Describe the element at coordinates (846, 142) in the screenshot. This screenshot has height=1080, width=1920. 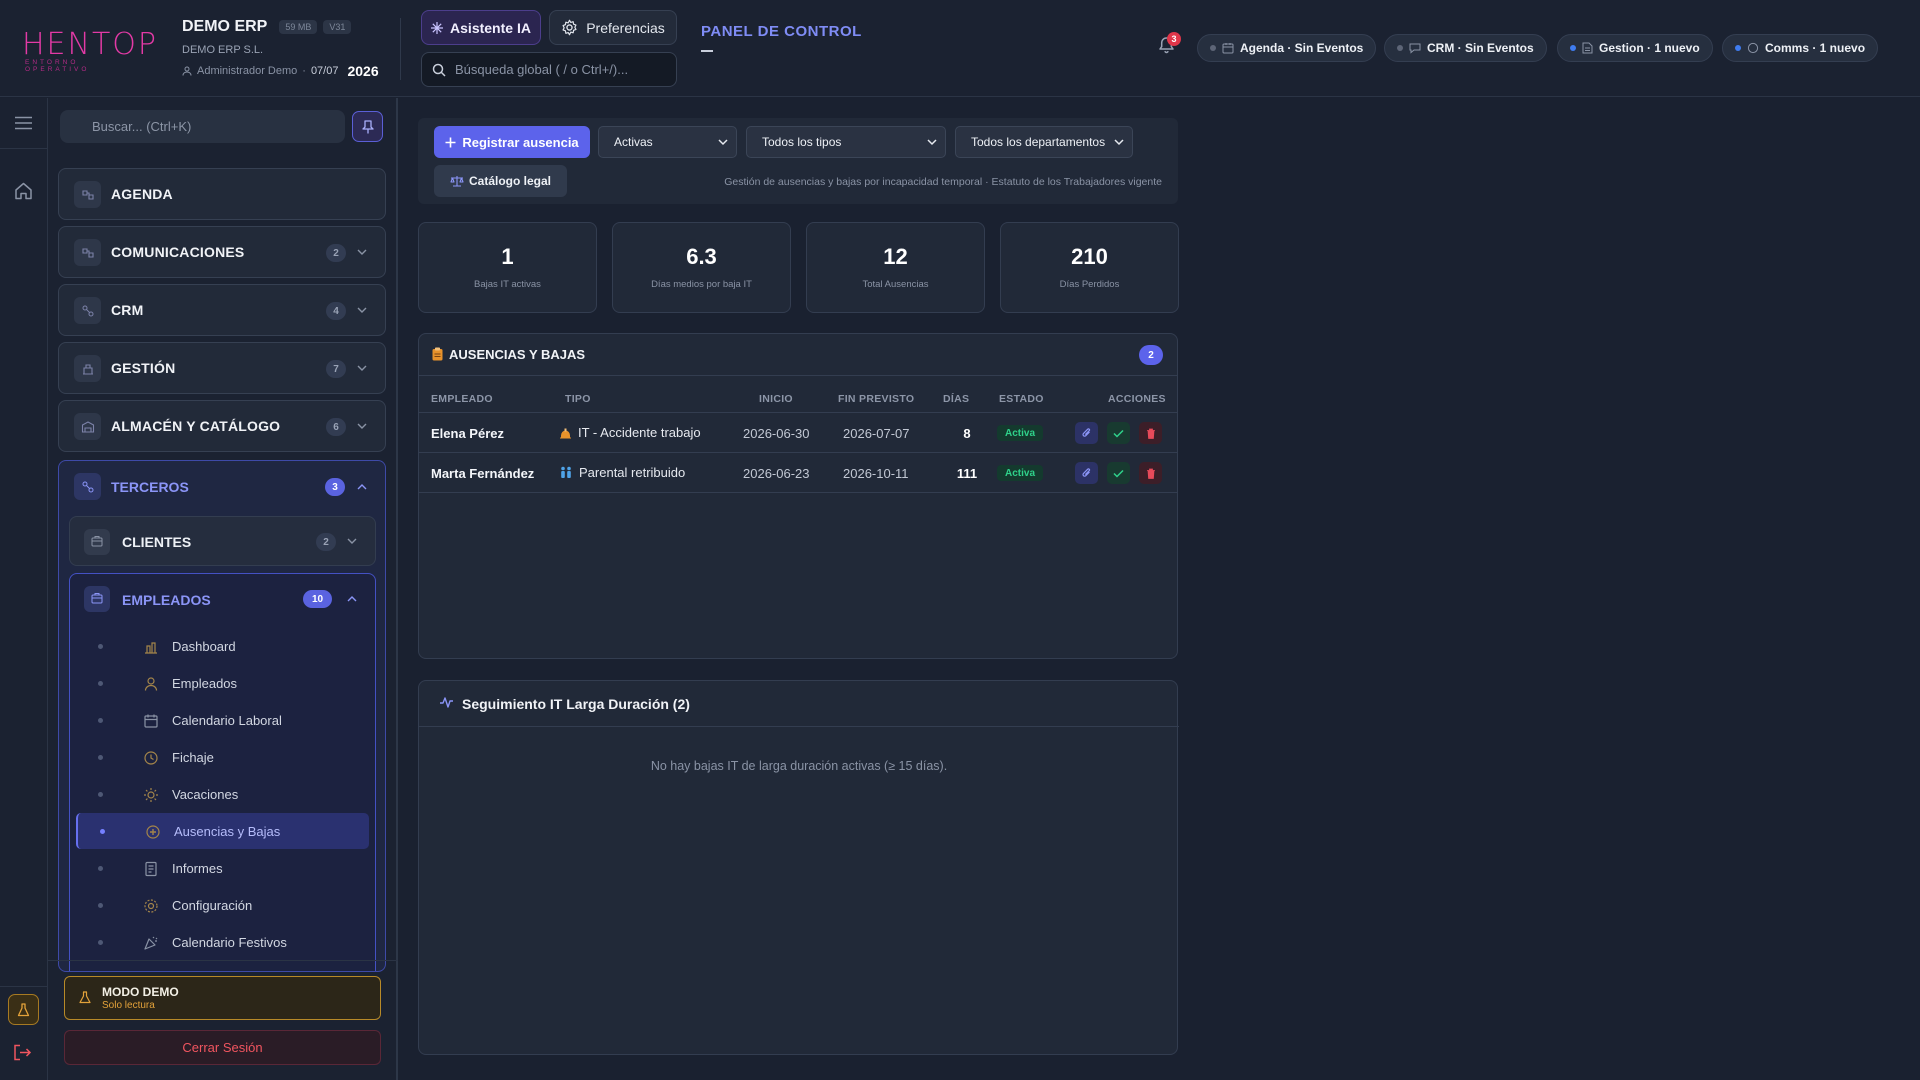
I see `type-filter-select: Todos los tipos` at that location.